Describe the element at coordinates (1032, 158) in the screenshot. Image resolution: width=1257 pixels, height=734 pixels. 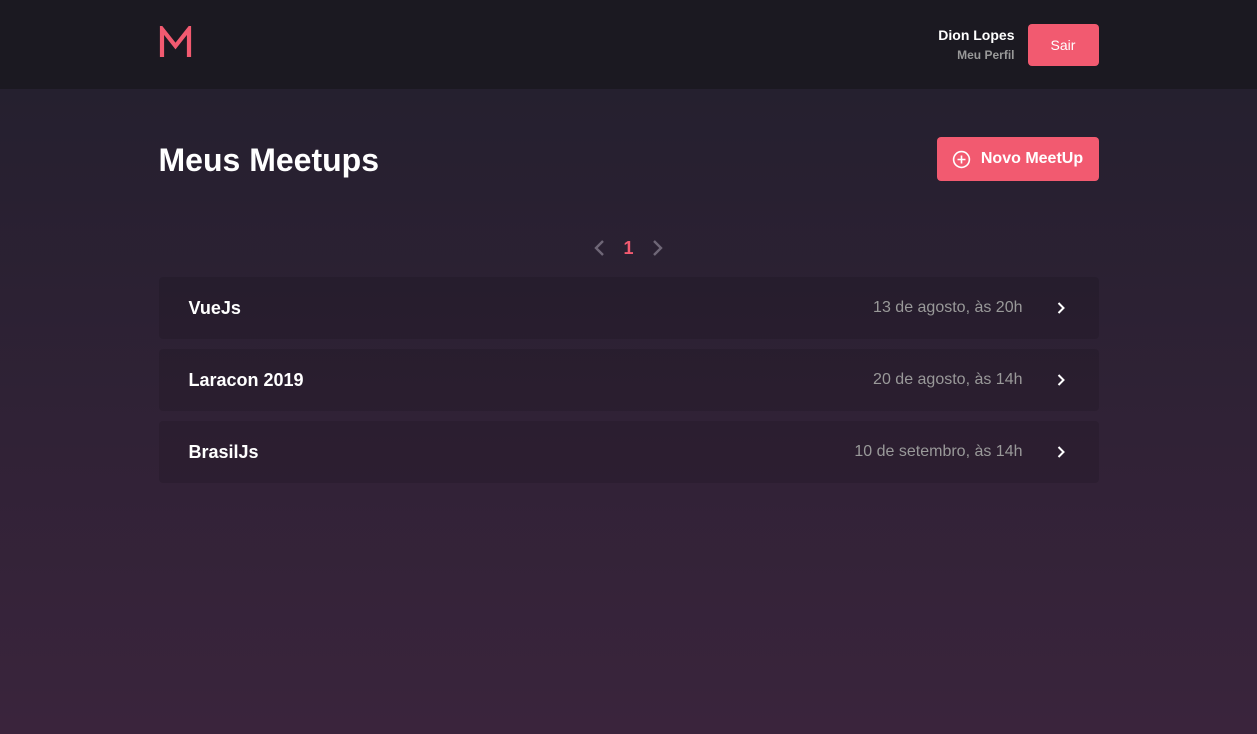
I see `new-meetup-label: Novo MeetUp` at that location.